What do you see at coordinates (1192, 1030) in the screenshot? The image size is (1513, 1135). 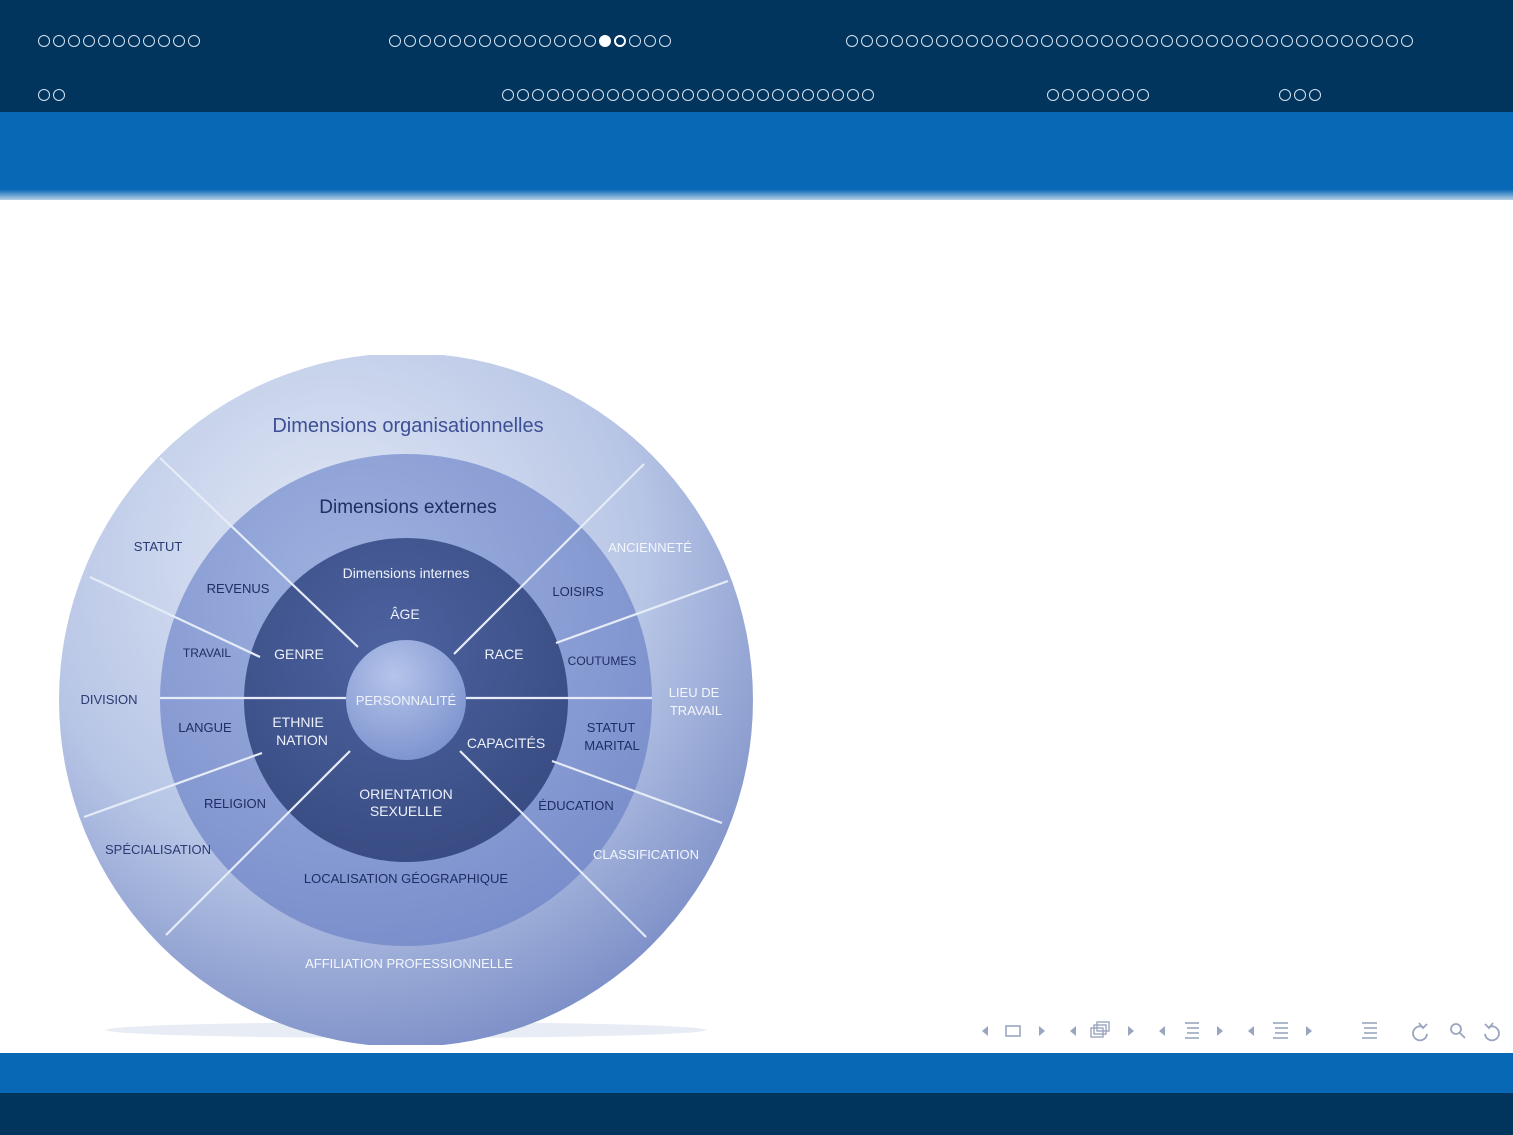 I see `nav-subsection-icon` at bounding box center [1192, 1030].